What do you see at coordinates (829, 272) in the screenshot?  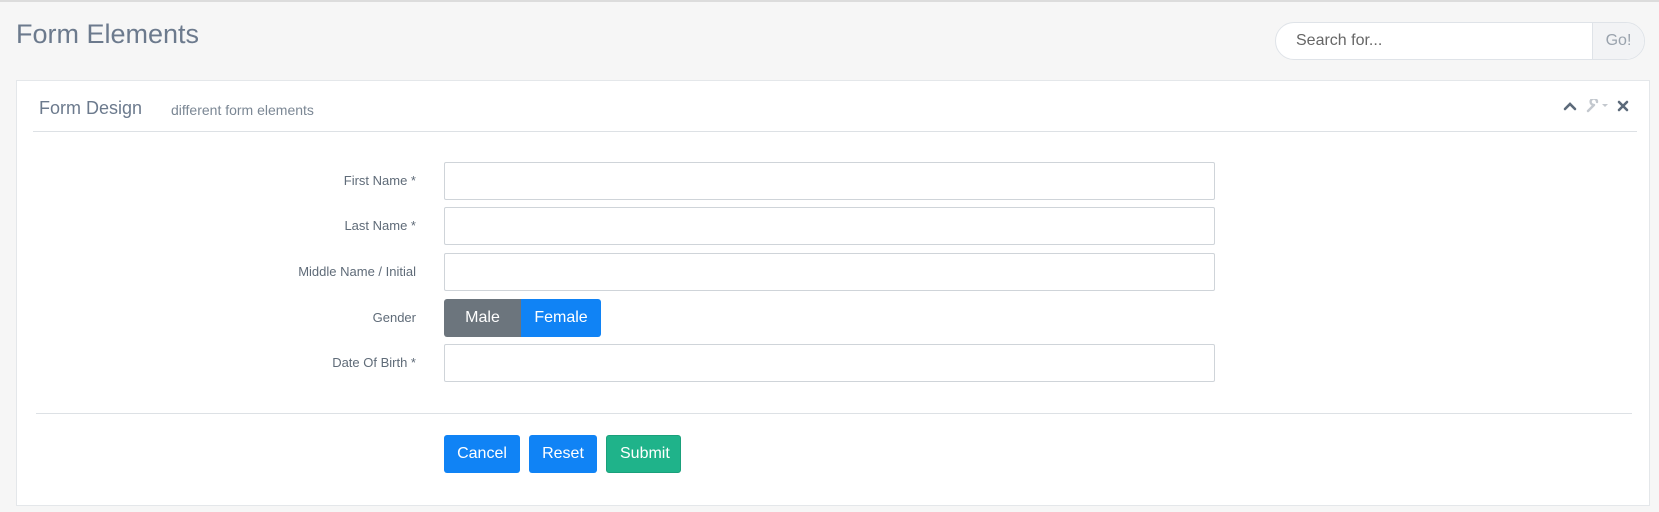 I see `middle-name-field` at bounding box center [829, 272].